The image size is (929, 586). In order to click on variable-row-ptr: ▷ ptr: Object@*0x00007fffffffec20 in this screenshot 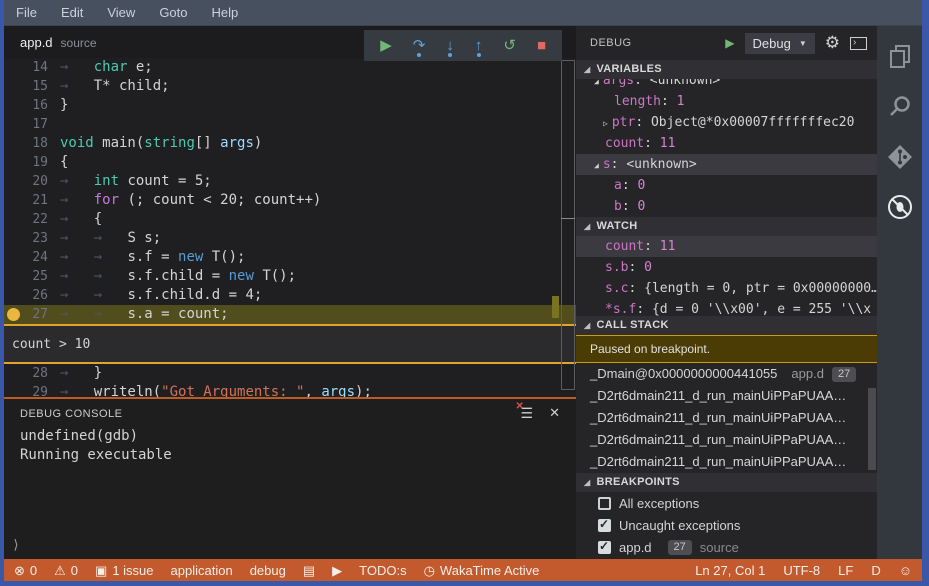, I will do `click(726, 122)`.